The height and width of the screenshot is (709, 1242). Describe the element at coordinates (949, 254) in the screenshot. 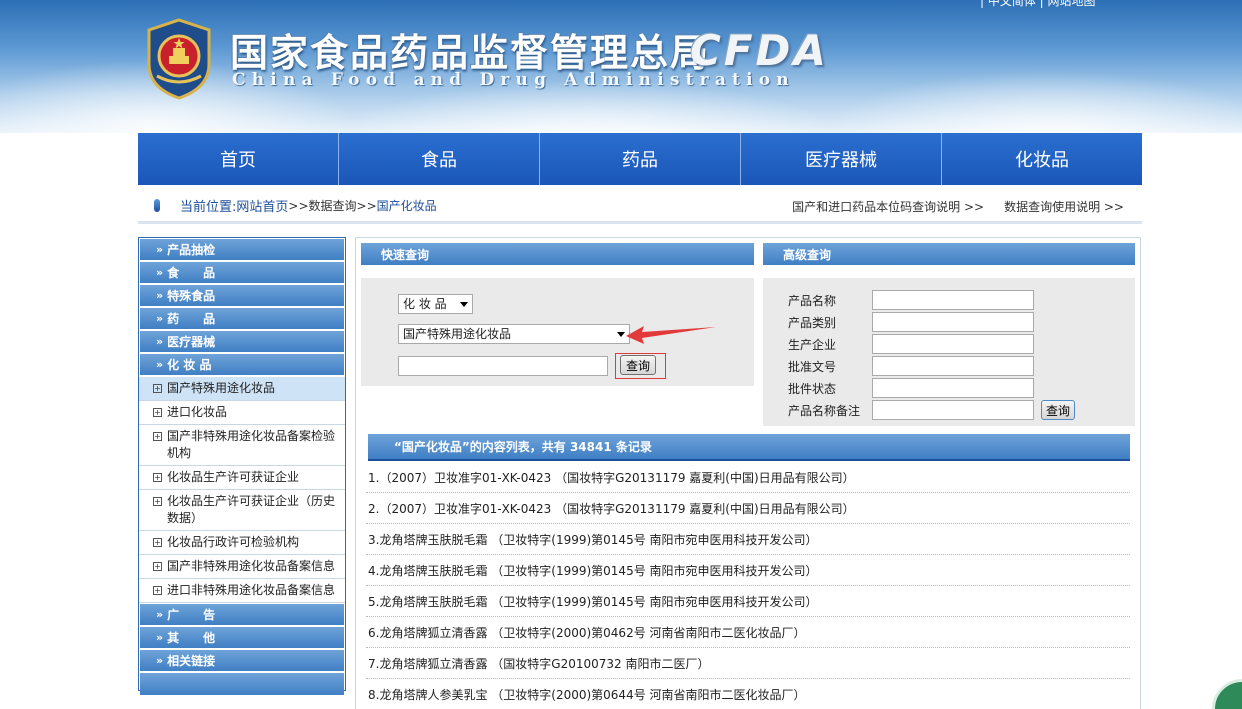

I see `advanced-search-header: 高级查询` at that location.